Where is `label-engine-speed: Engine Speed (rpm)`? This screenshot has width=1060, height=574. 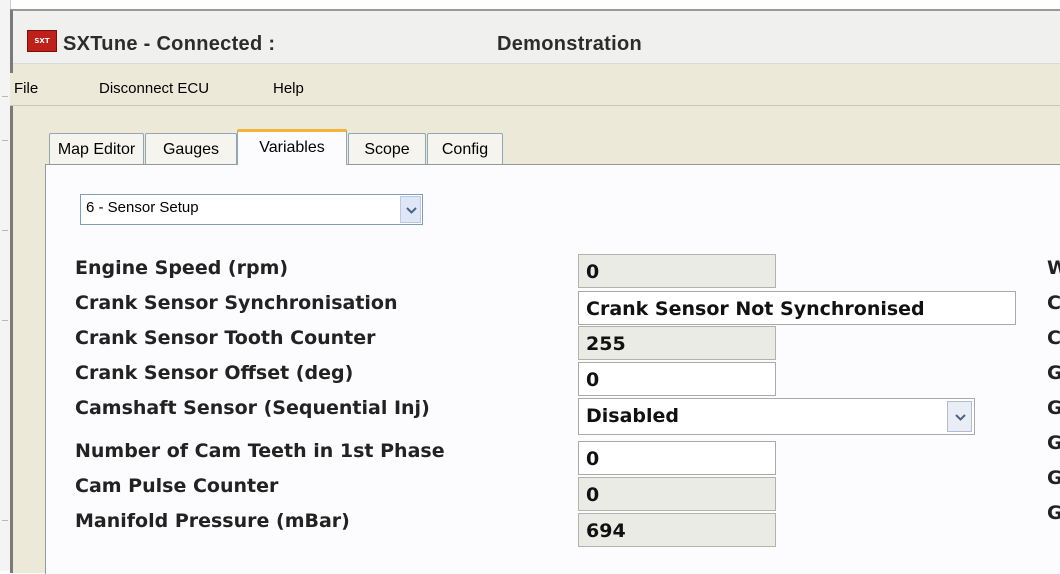
label-engine-speed: Engine Speed (rpm) is located at coordinates (182, 268).